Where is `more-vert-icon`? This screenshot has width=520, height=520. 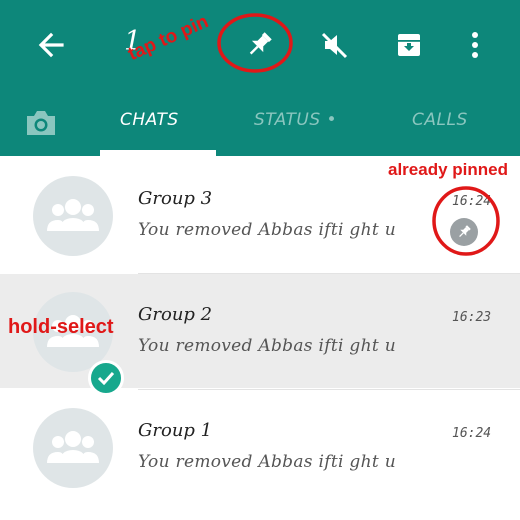
more-vert-icon is located at coordinates (475, 45).